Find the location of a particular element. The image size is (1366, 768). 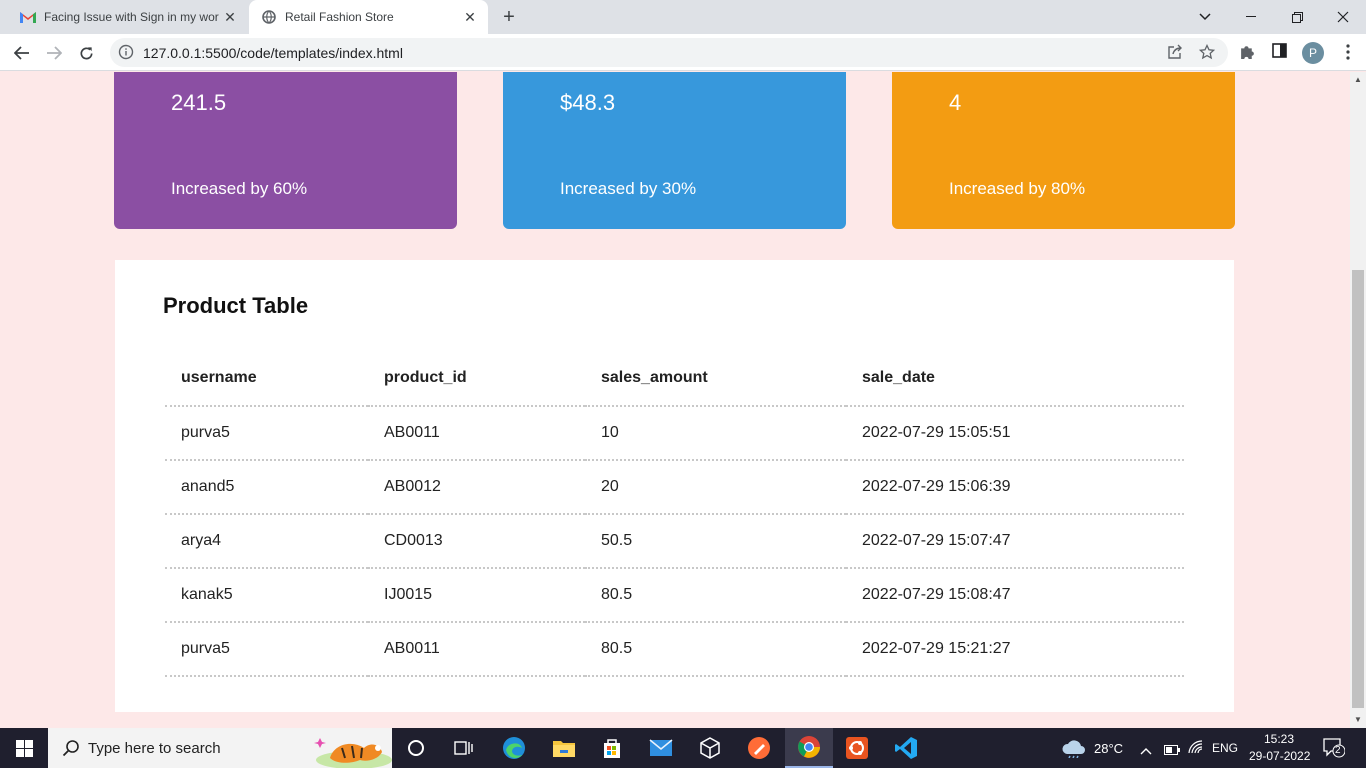

address-bar: 127.0.0.1:5500/code/templates/index.html is located at coordinates (669, 52).